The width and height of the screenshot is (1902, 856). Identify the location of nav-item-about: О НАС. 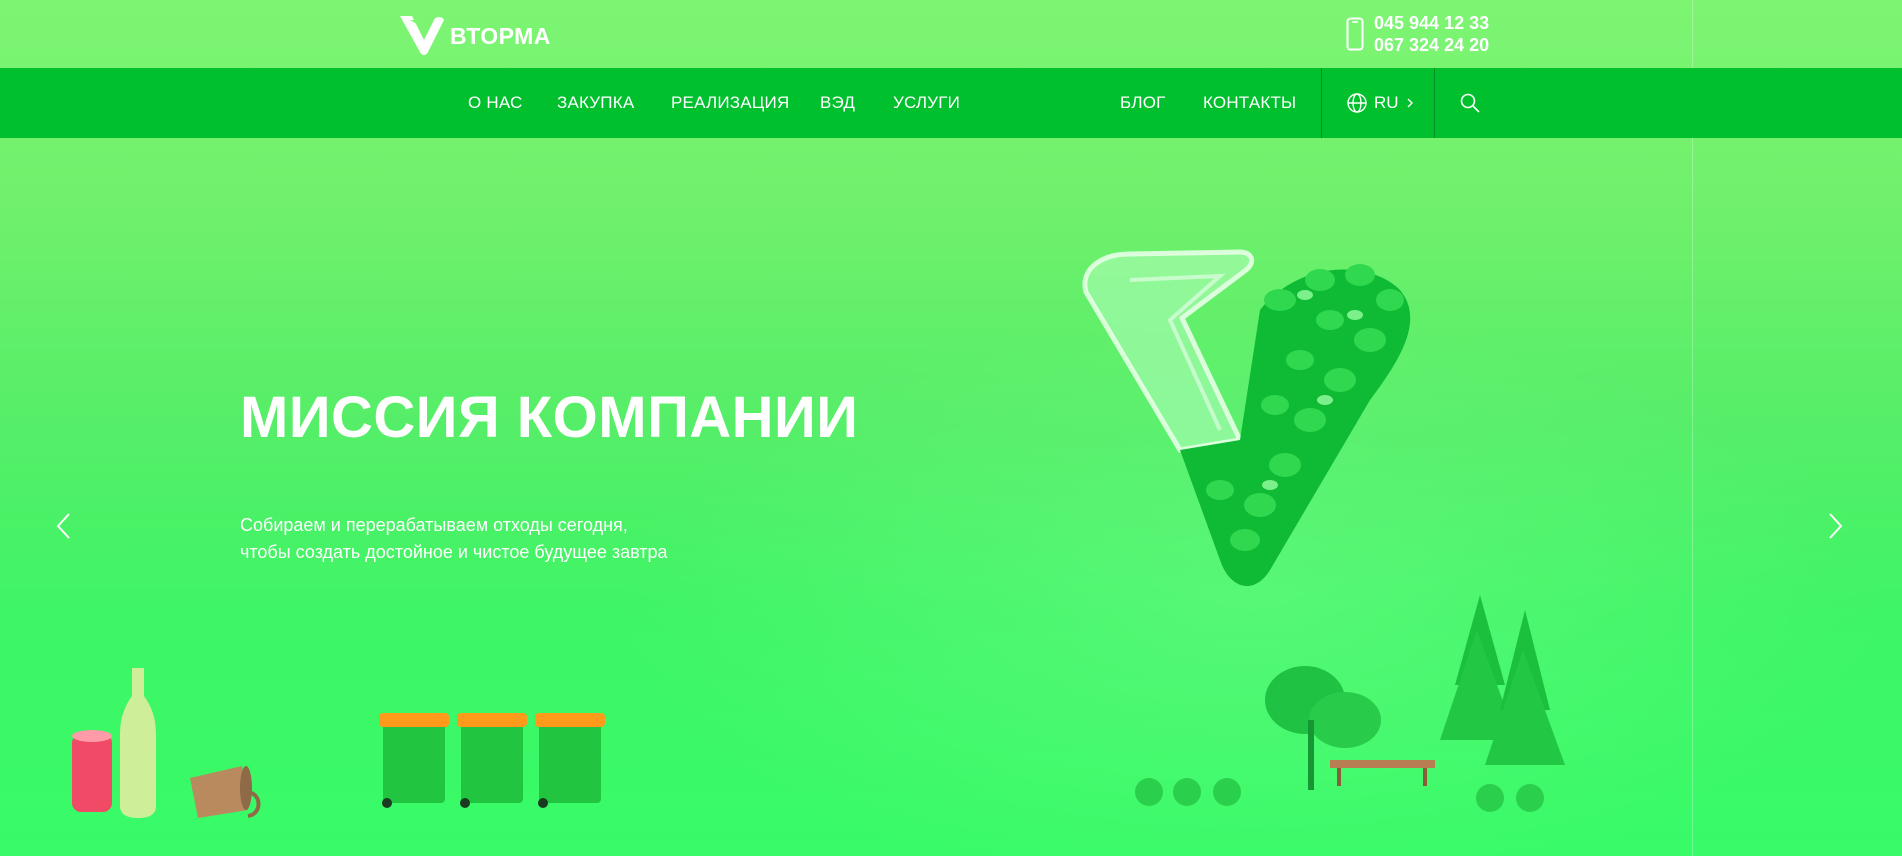
(495, 103).